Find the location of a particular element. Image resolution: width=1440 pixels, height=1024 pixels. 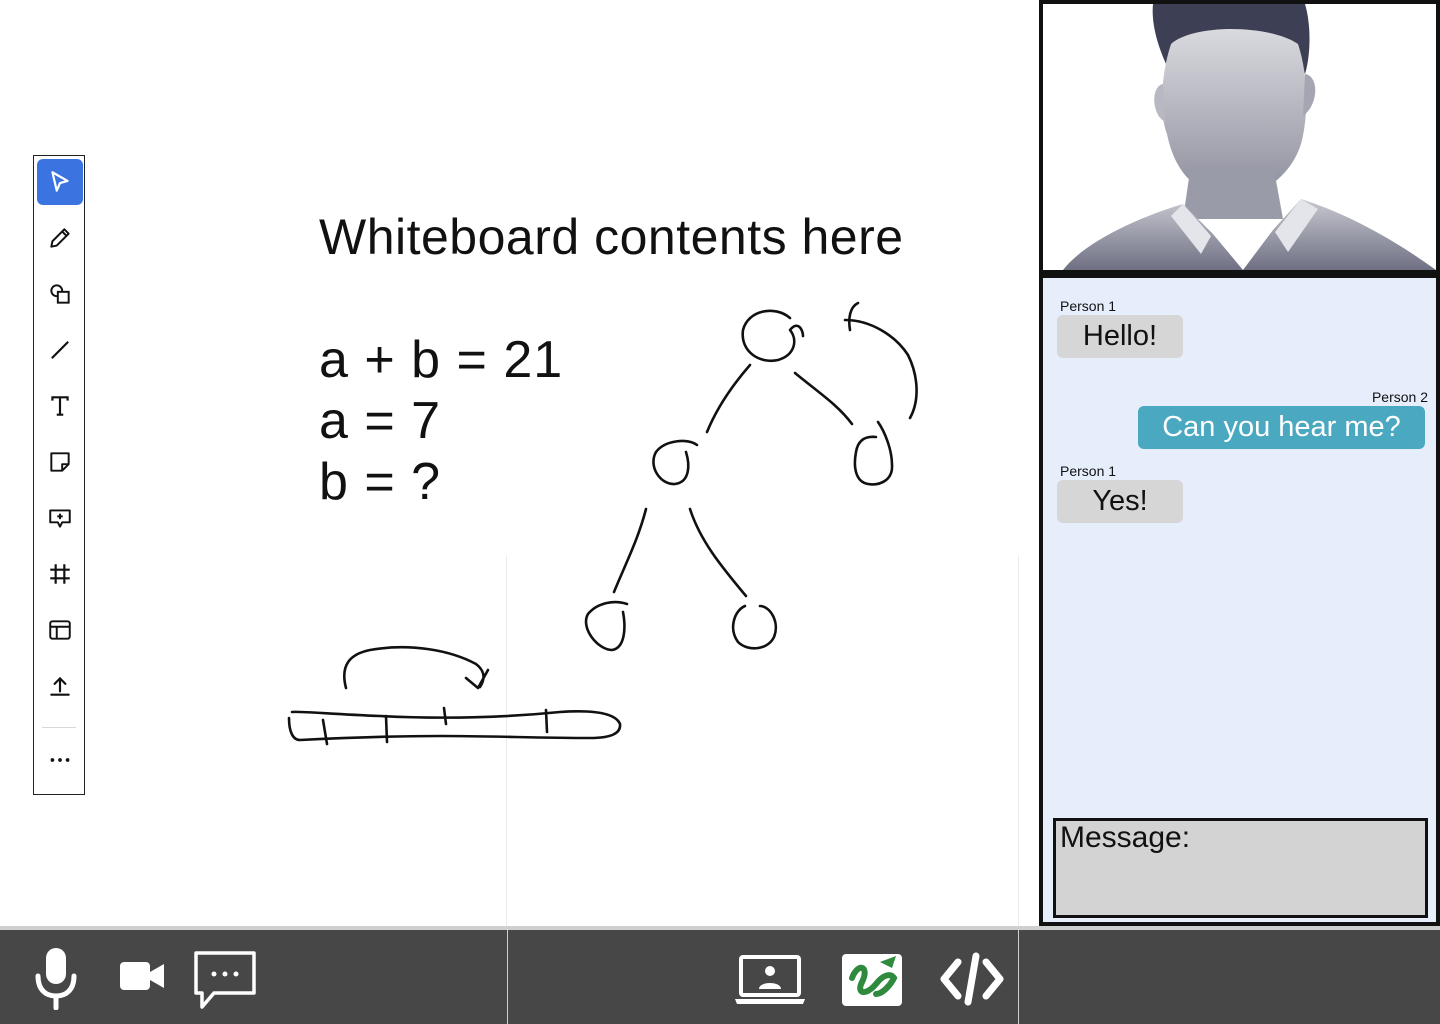

screen-share-icon is located at coordinates (770, 979).